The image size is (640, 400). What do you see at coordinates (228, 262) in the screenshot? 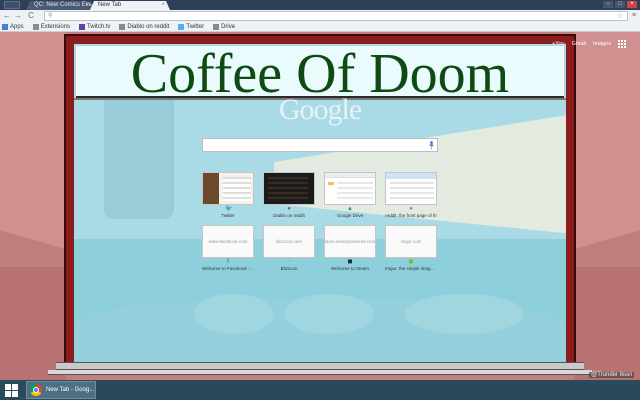
I see `facebook-icon: f` at bounding box center [228, 262].